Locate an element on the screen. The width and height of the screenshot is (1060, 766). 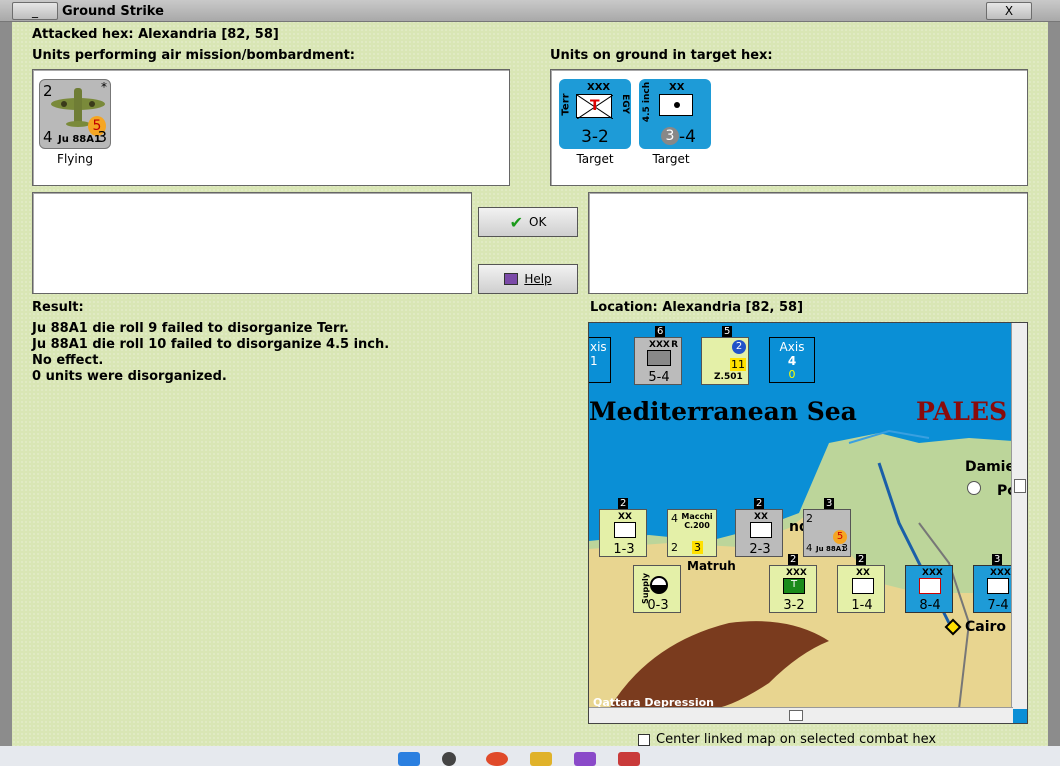
search-icon is located at coordinates (449, 759).